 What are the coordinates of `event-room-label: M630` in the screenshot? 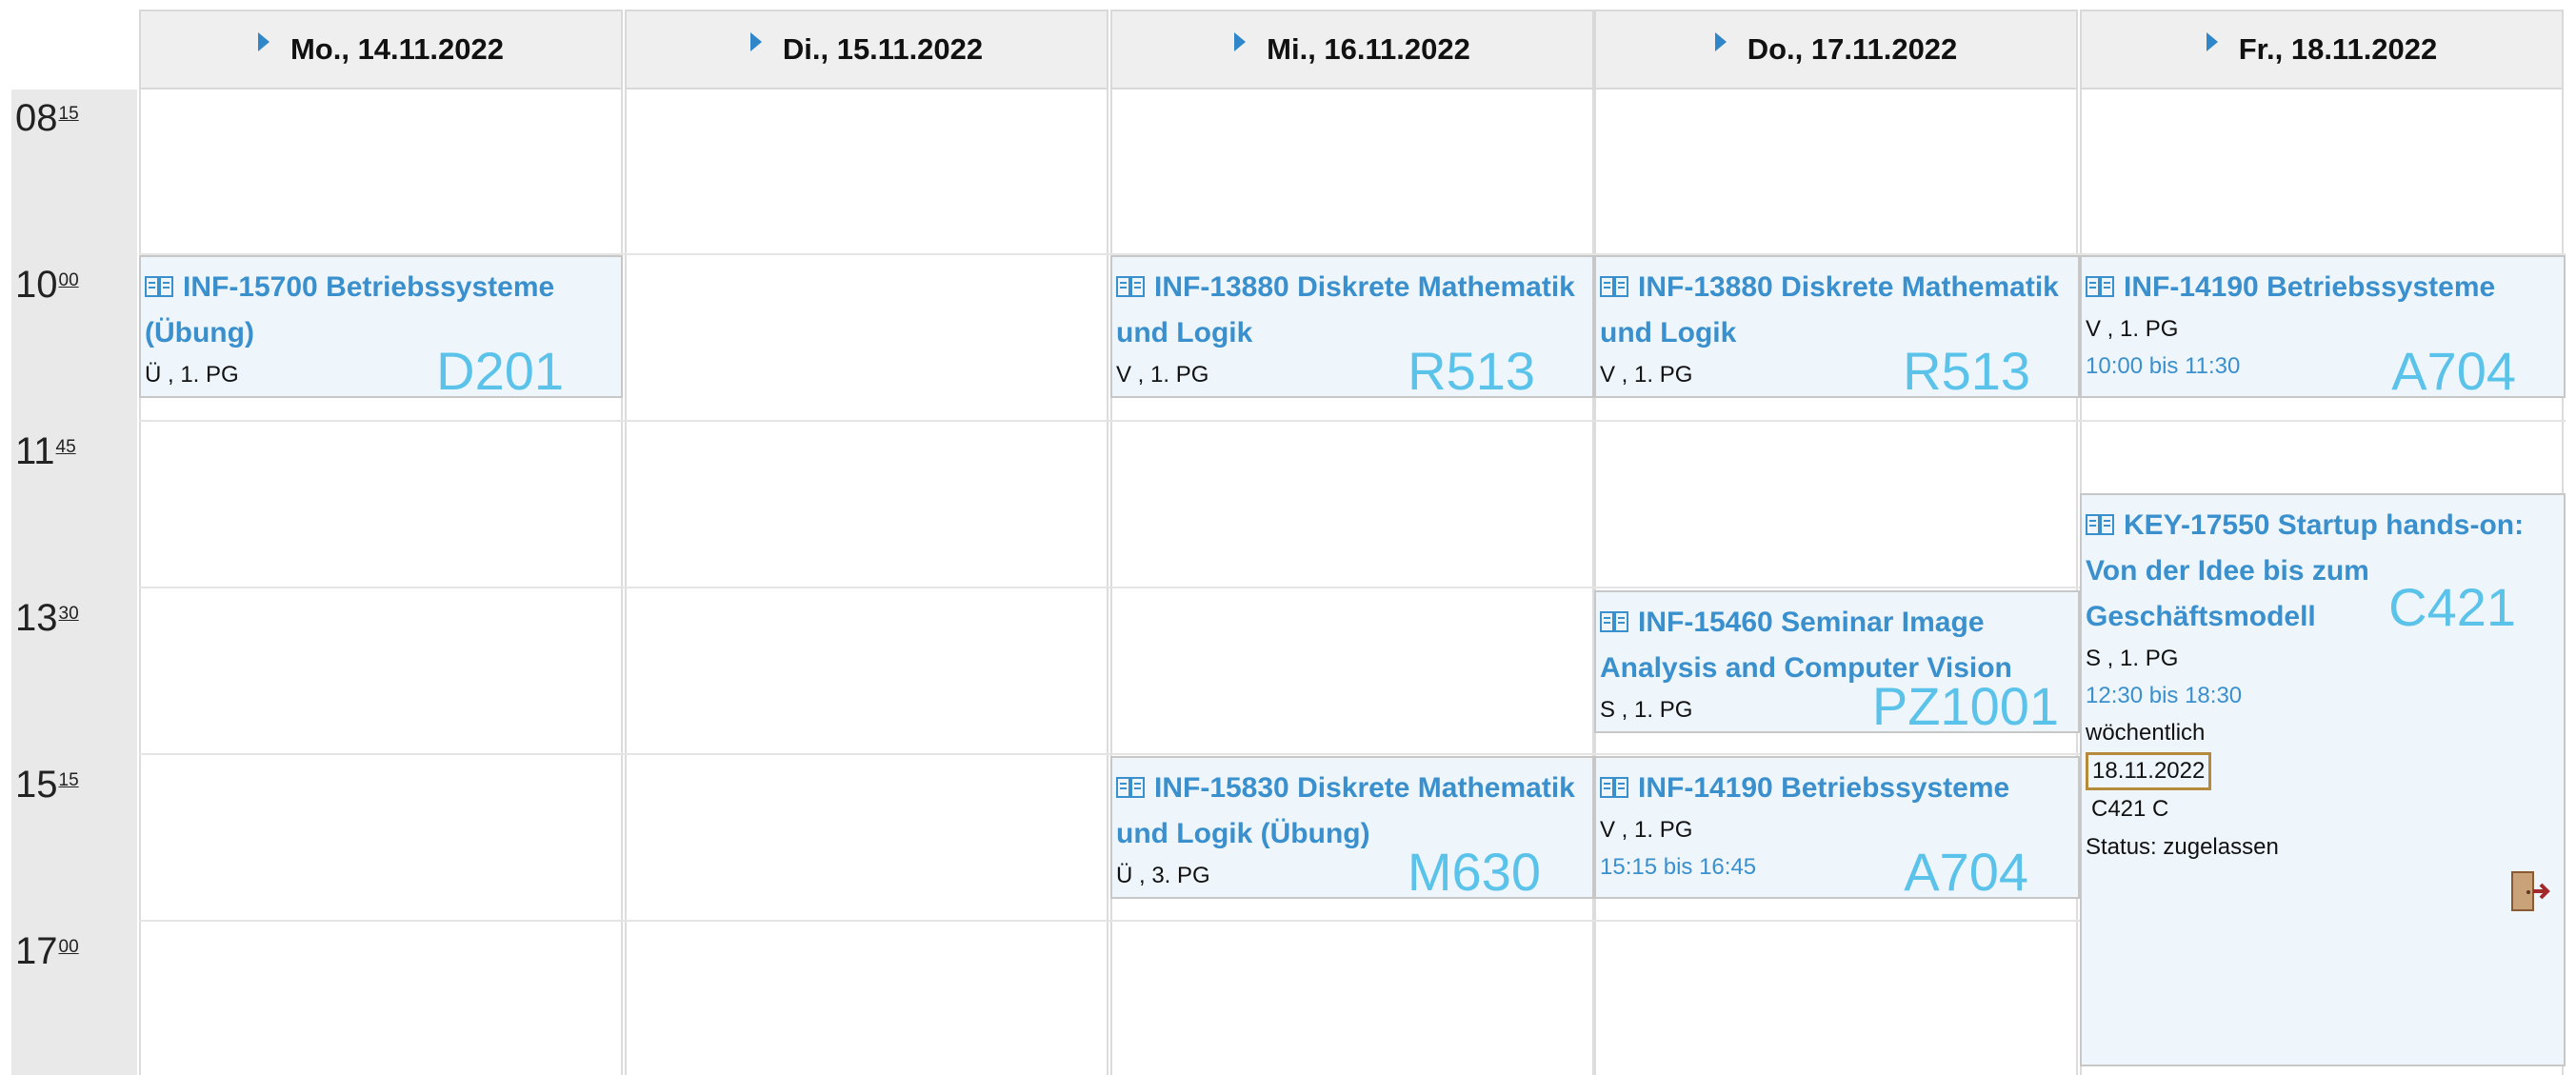 It's located at (1474, 870).